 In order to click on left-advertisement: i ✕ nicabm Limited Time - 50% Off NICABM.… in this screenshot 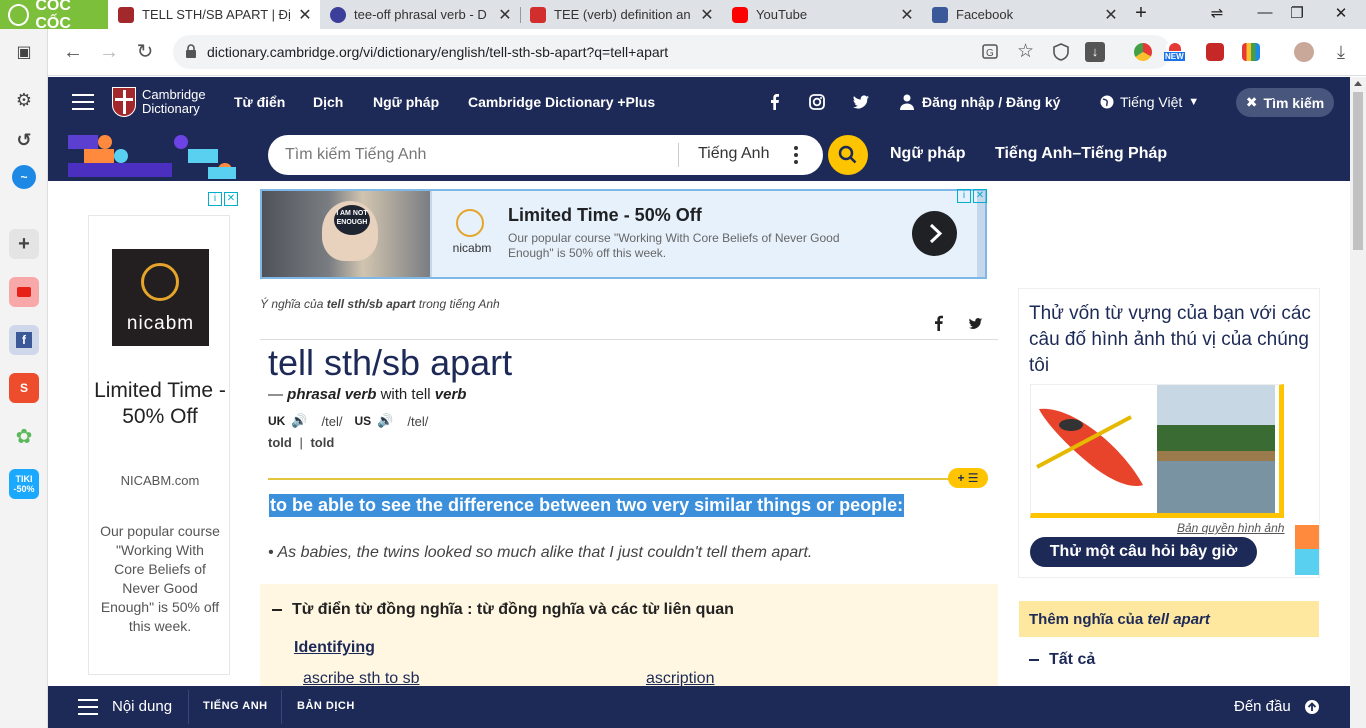, I will do `click(159, 460)`.